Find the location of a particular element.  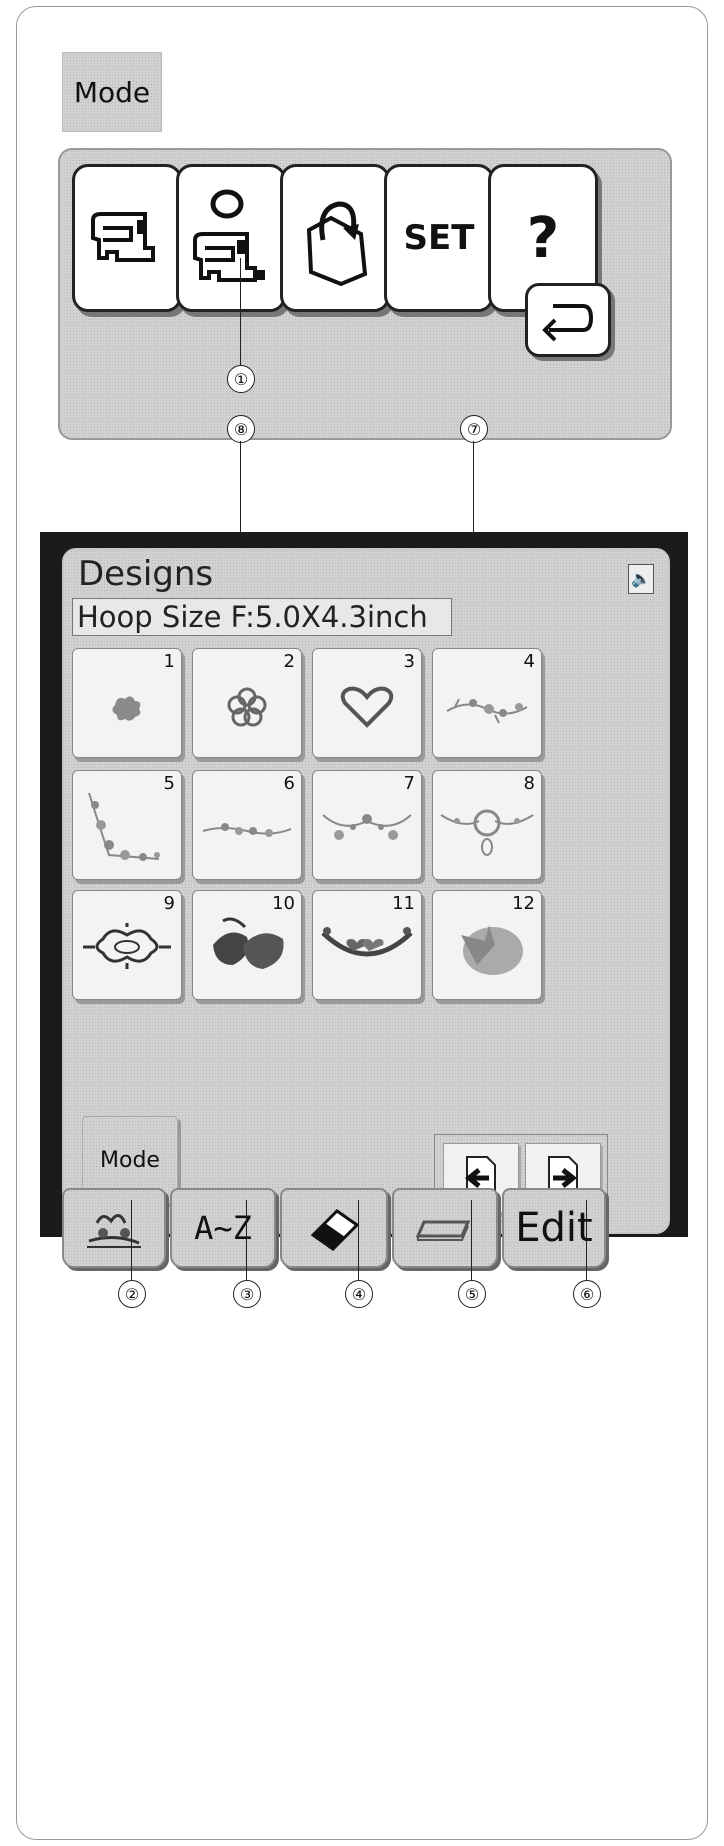

design-button-5: 5 is located at coordinates (127, 825).